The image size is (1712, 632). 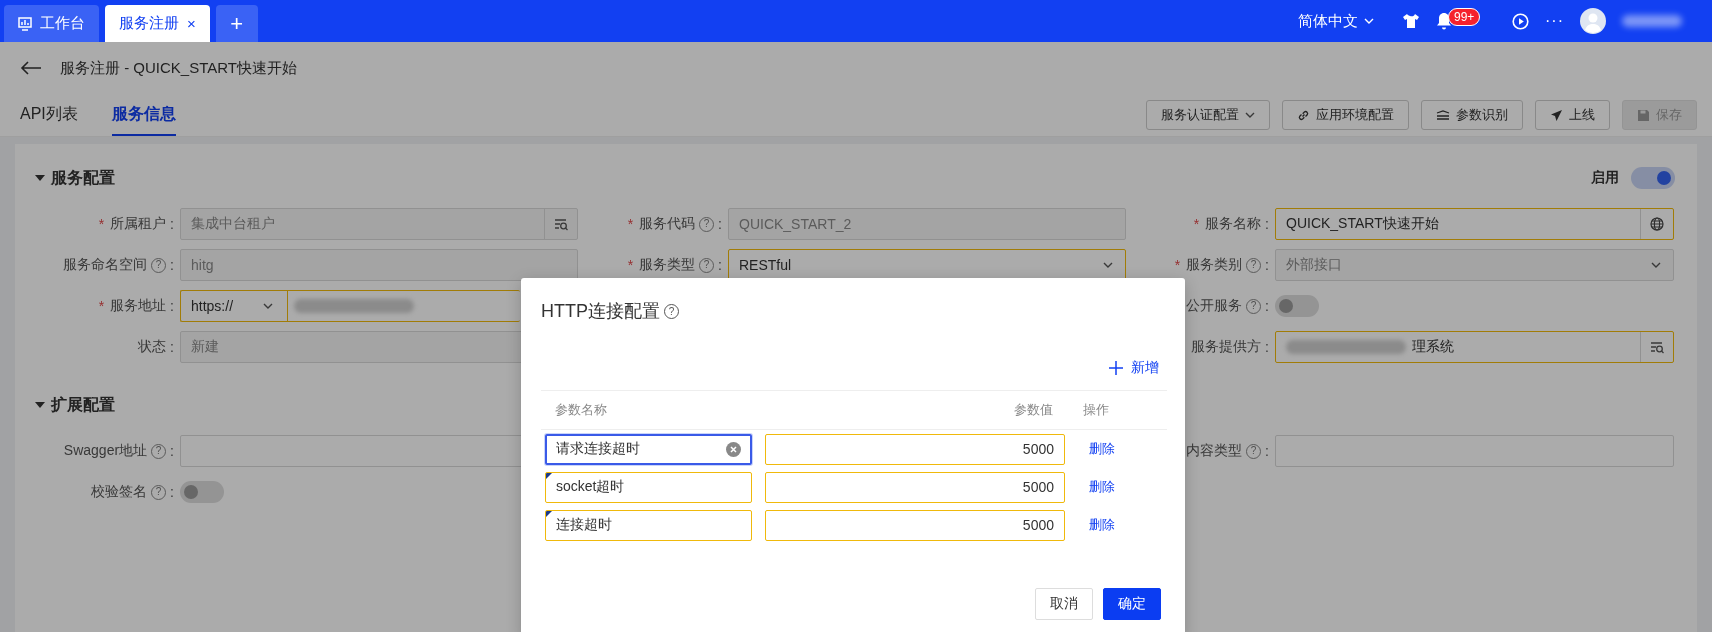 I want to click on field-label: 服务命名空间, so click(x=105, y=265).